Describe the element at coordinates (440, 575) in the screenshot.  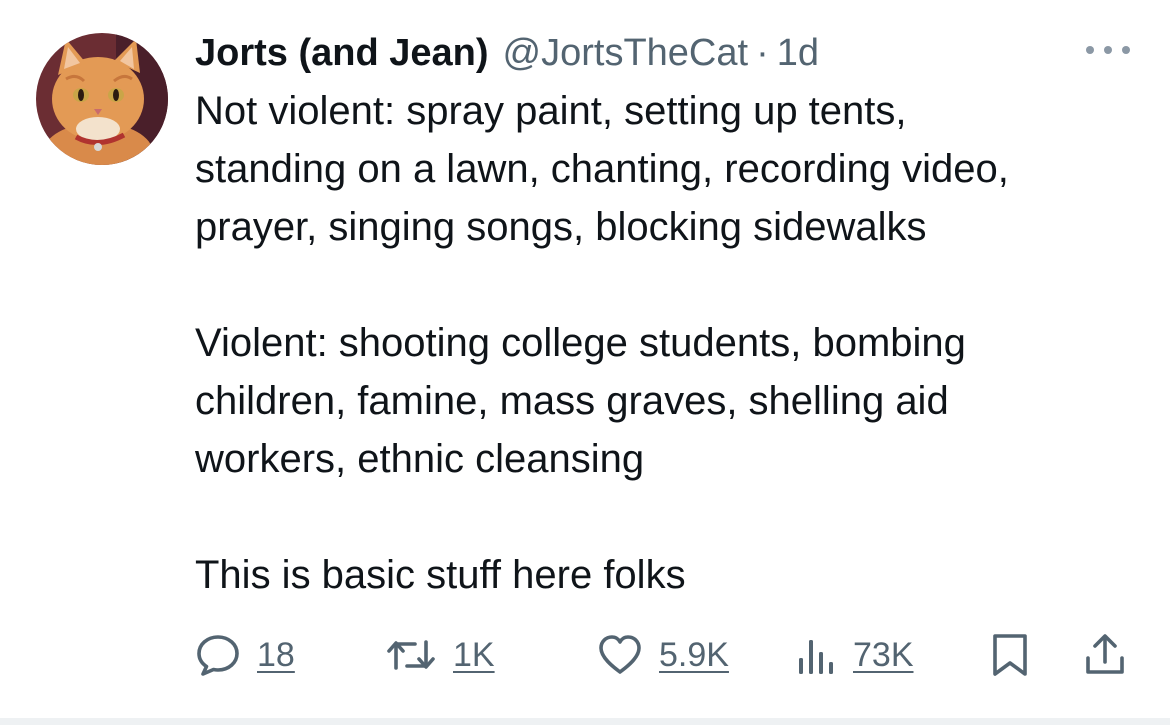
I see `text-line: This is basic stuff here folks` at that location.